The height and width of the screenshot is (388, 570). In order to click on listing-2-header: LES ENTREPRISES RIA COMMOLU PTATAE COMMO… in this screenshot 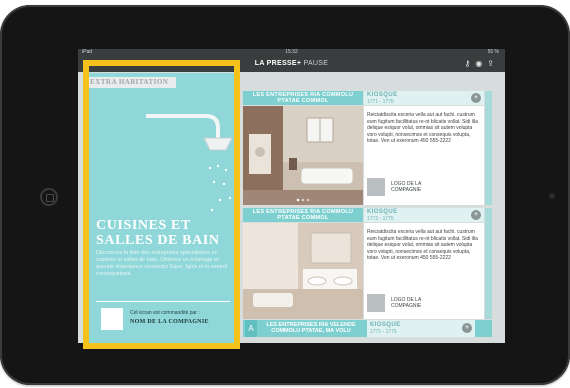, I will do `click(303, 215)`.